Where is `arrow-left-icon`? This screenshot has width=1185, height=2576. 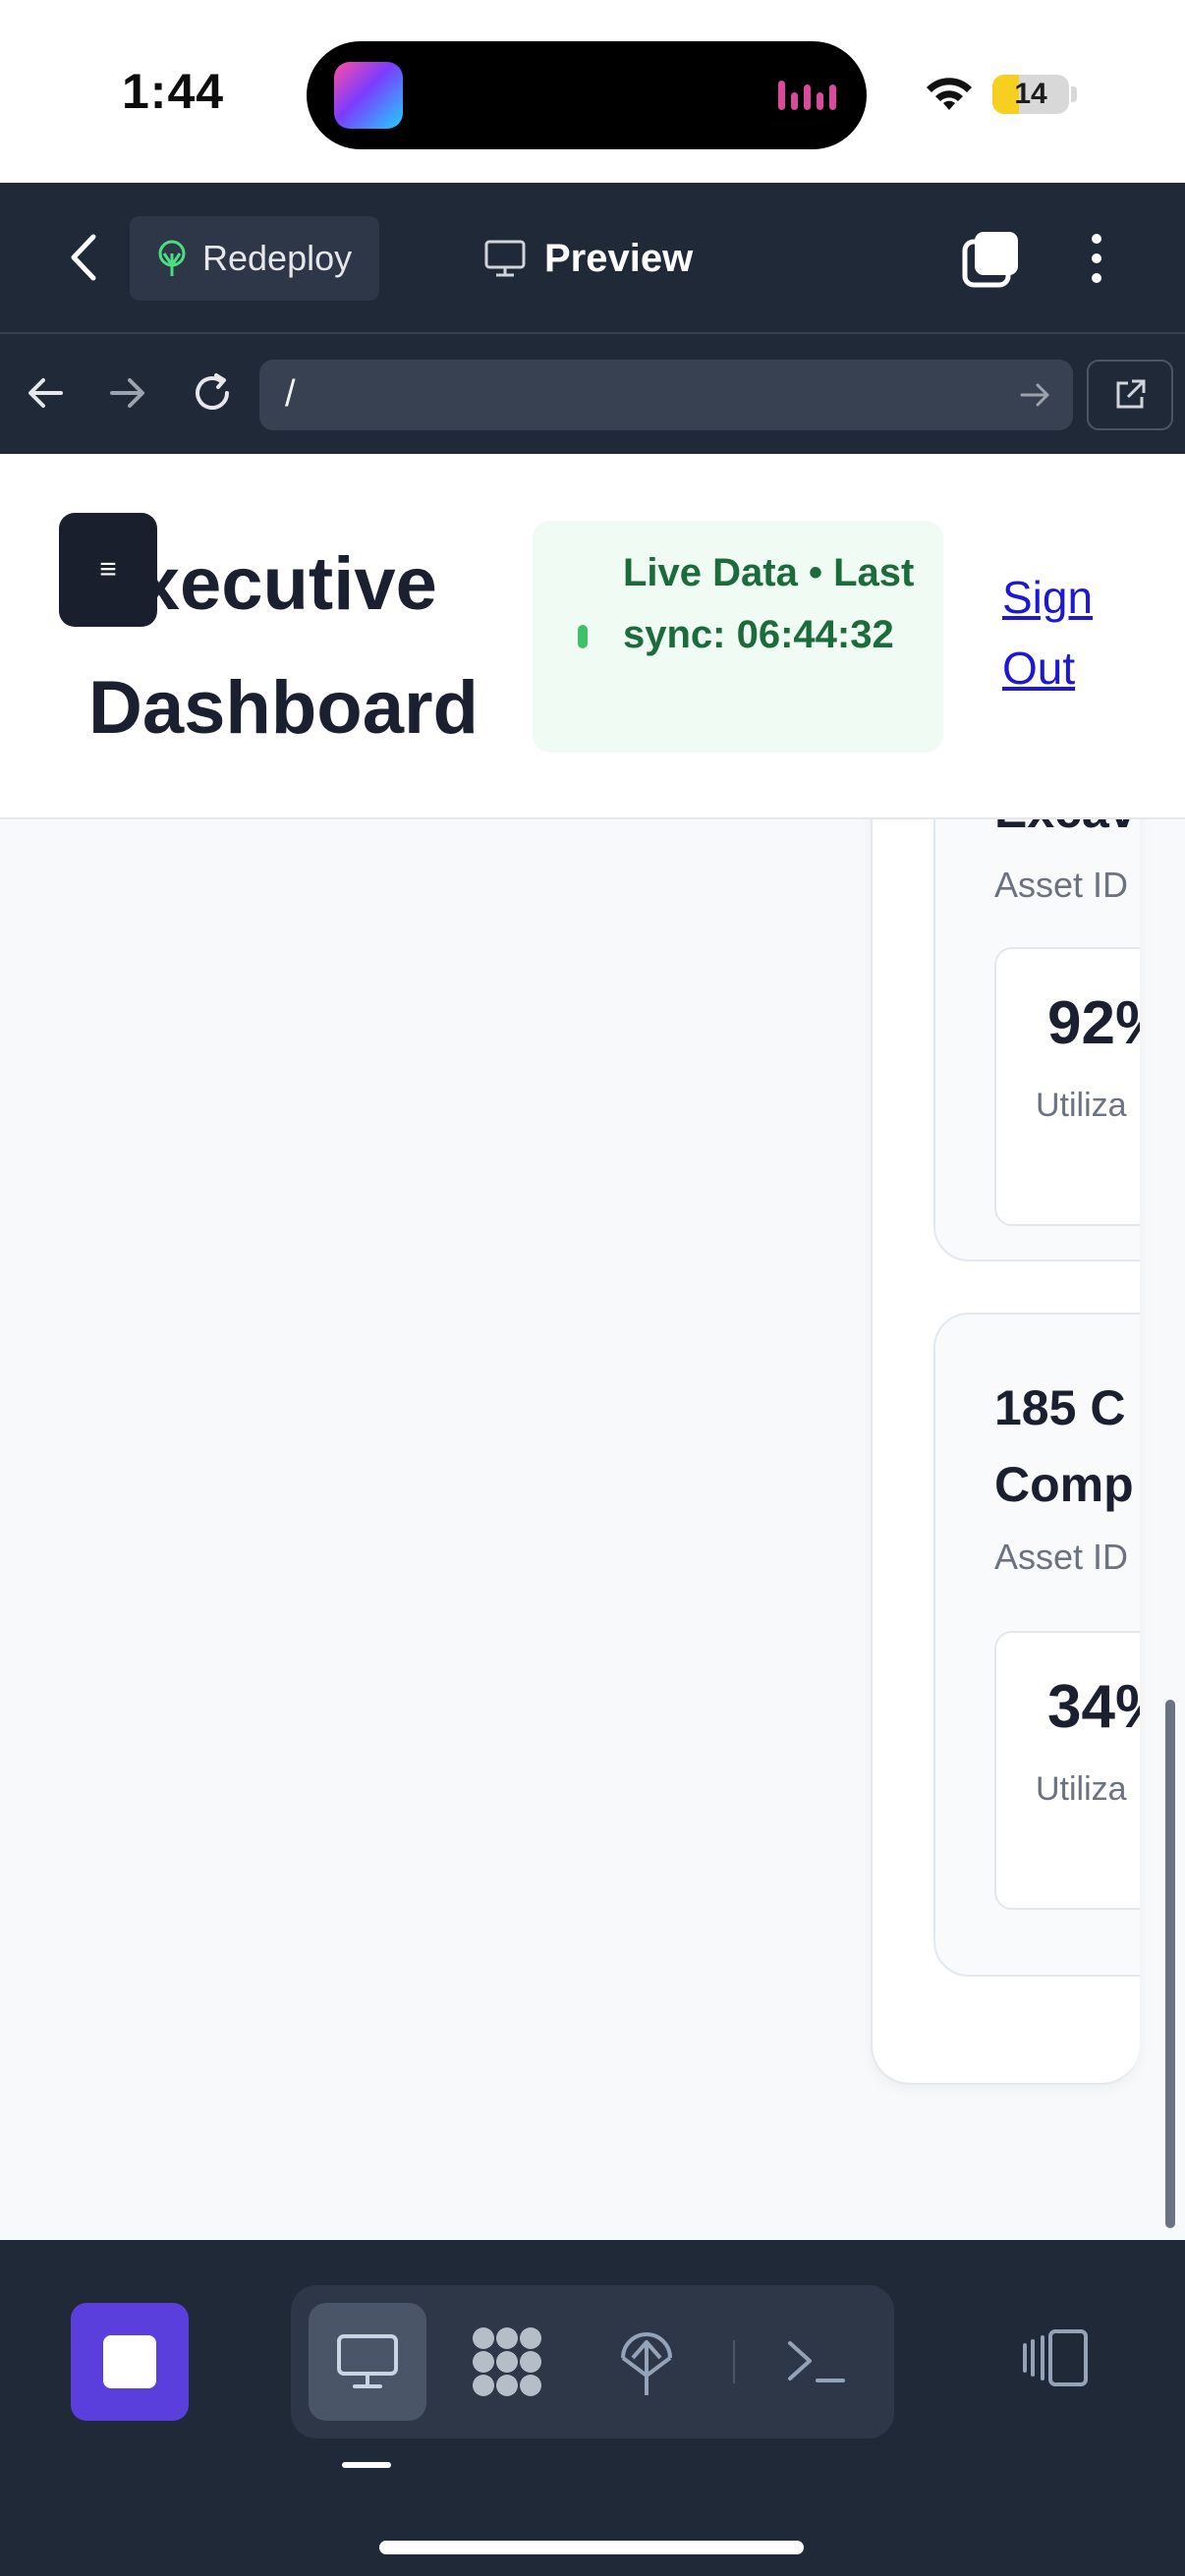 arrow-left-icon is located at coordinates (46, 393).